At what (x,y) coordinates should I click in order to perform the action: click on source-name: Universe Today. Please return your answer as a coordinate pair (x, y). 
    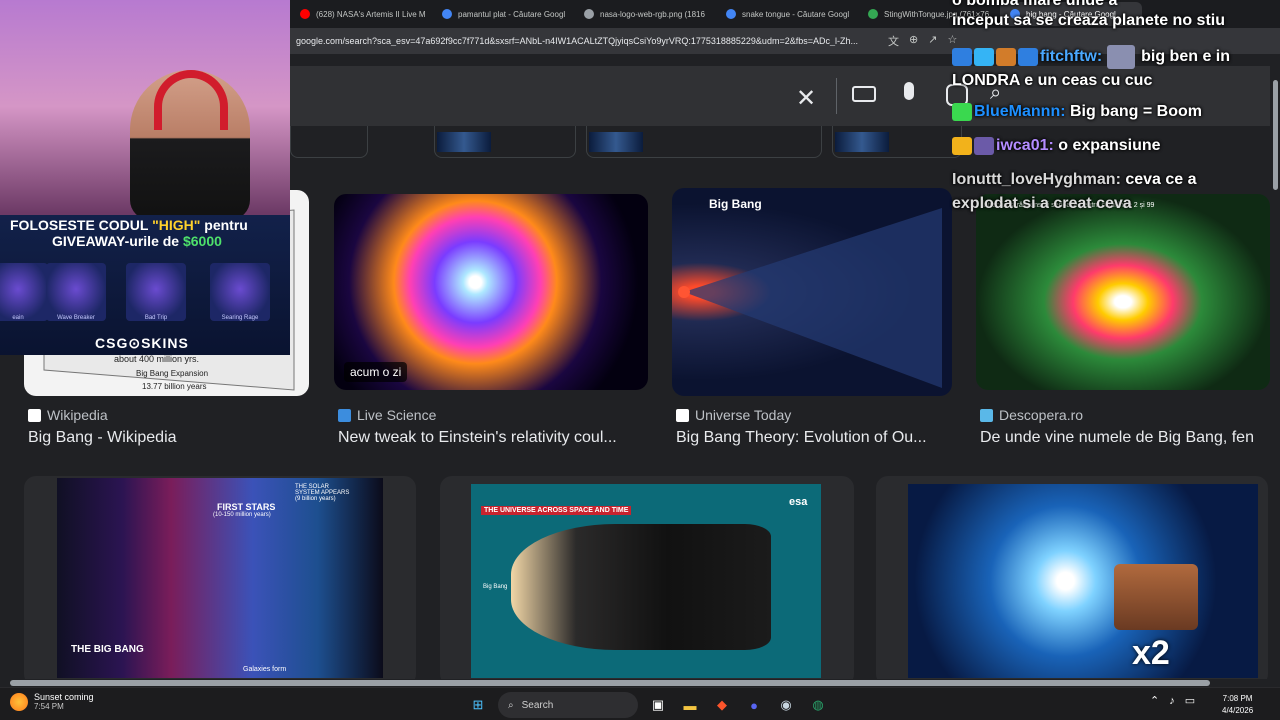
    Looking at the image, I should click on (743, 415).